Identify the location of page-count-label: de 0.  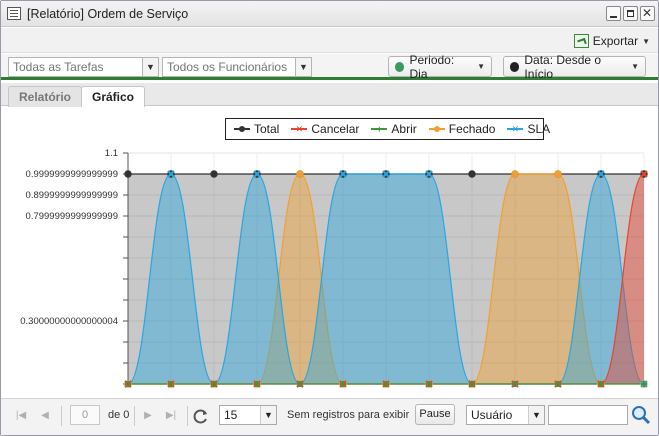
(119, 415).